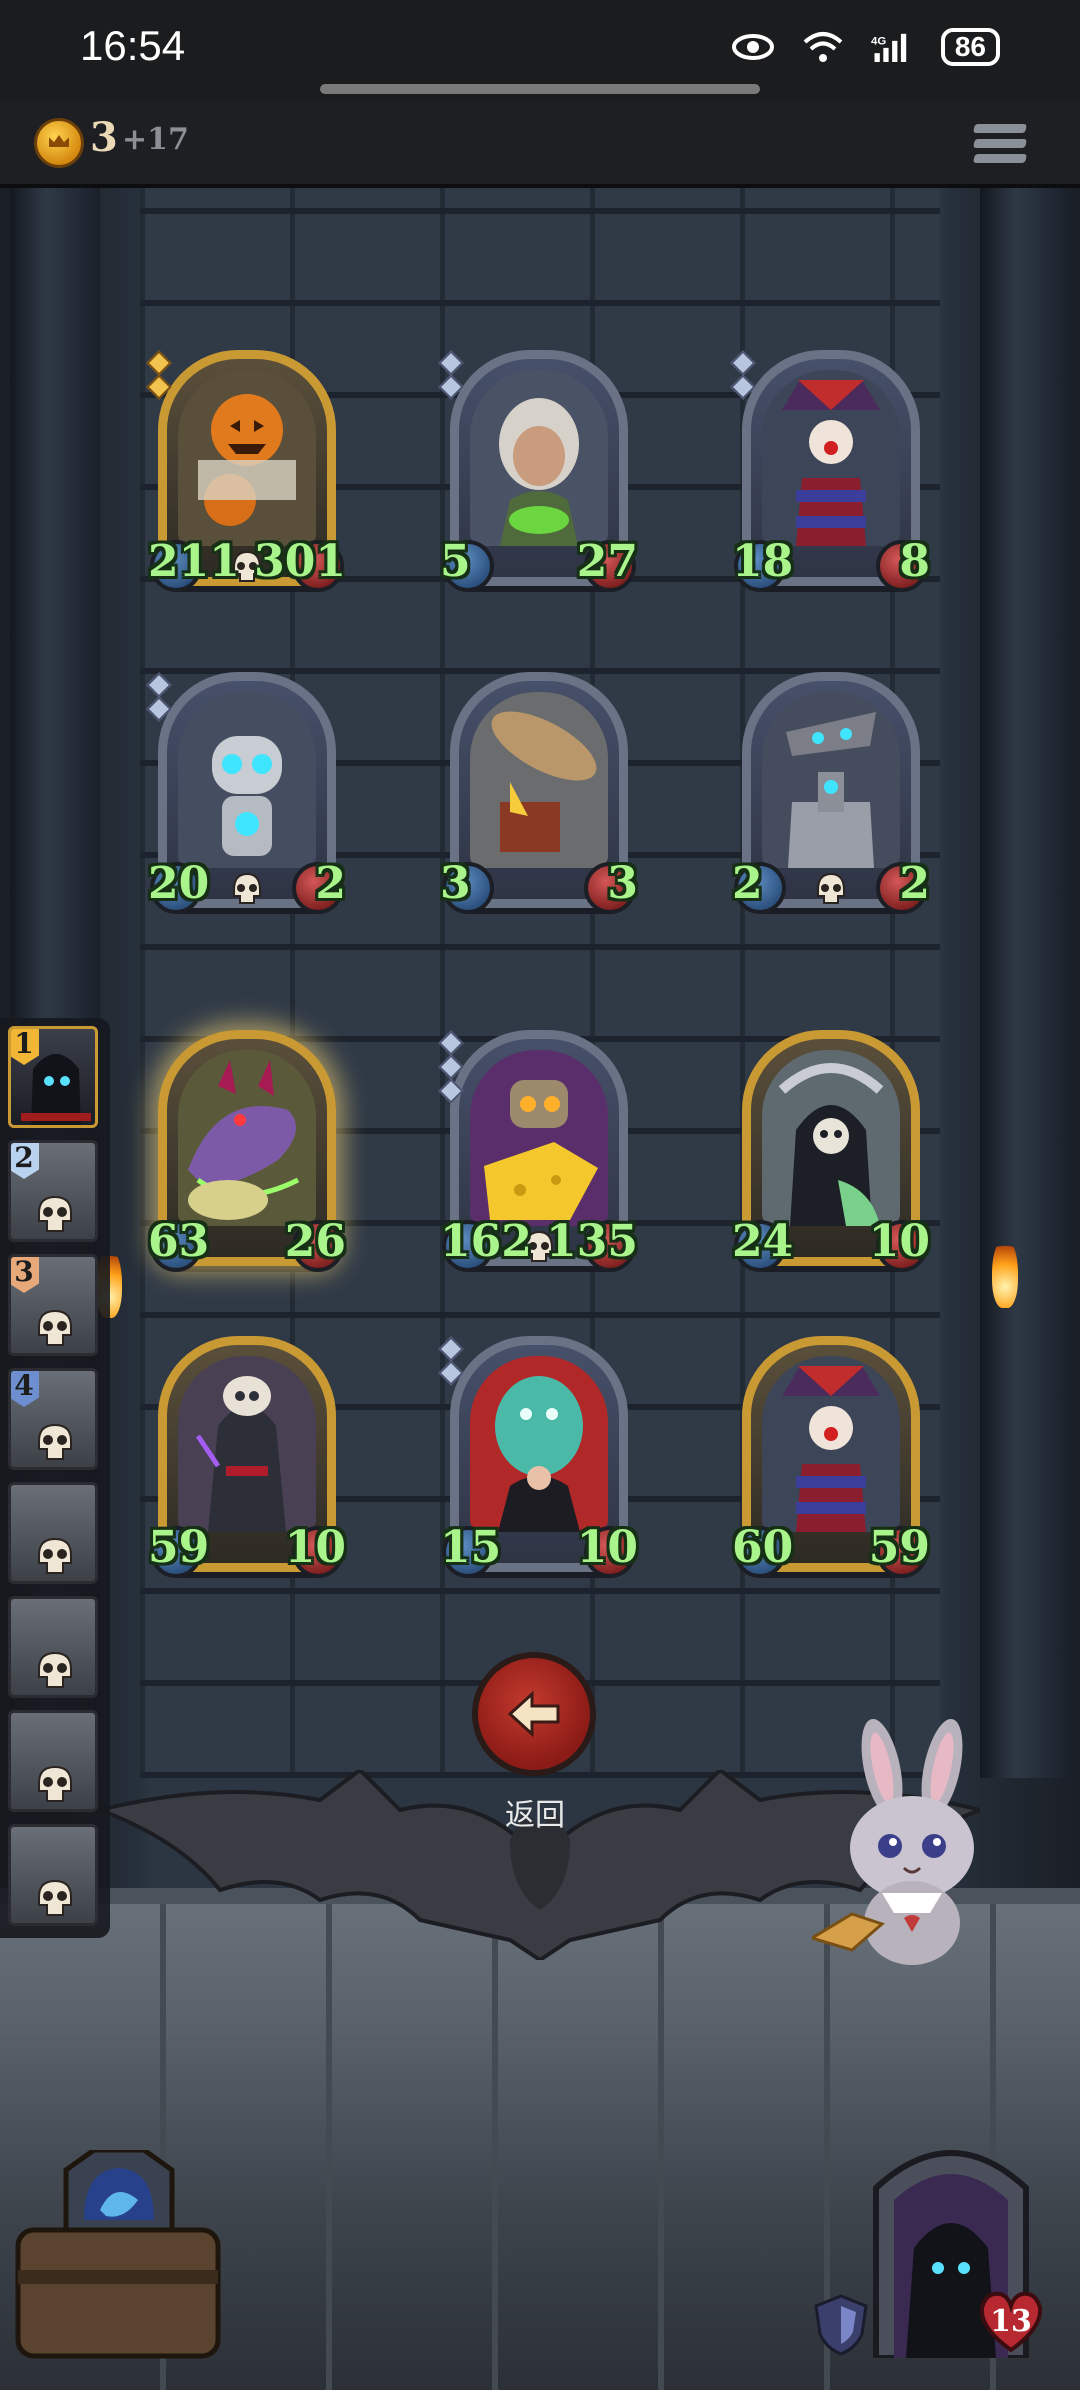 This screenshot has width=1080, height=2390. Describe the element at coordinates (486, 1241) in the screenshot. I see `card-attack: 162` at that location.